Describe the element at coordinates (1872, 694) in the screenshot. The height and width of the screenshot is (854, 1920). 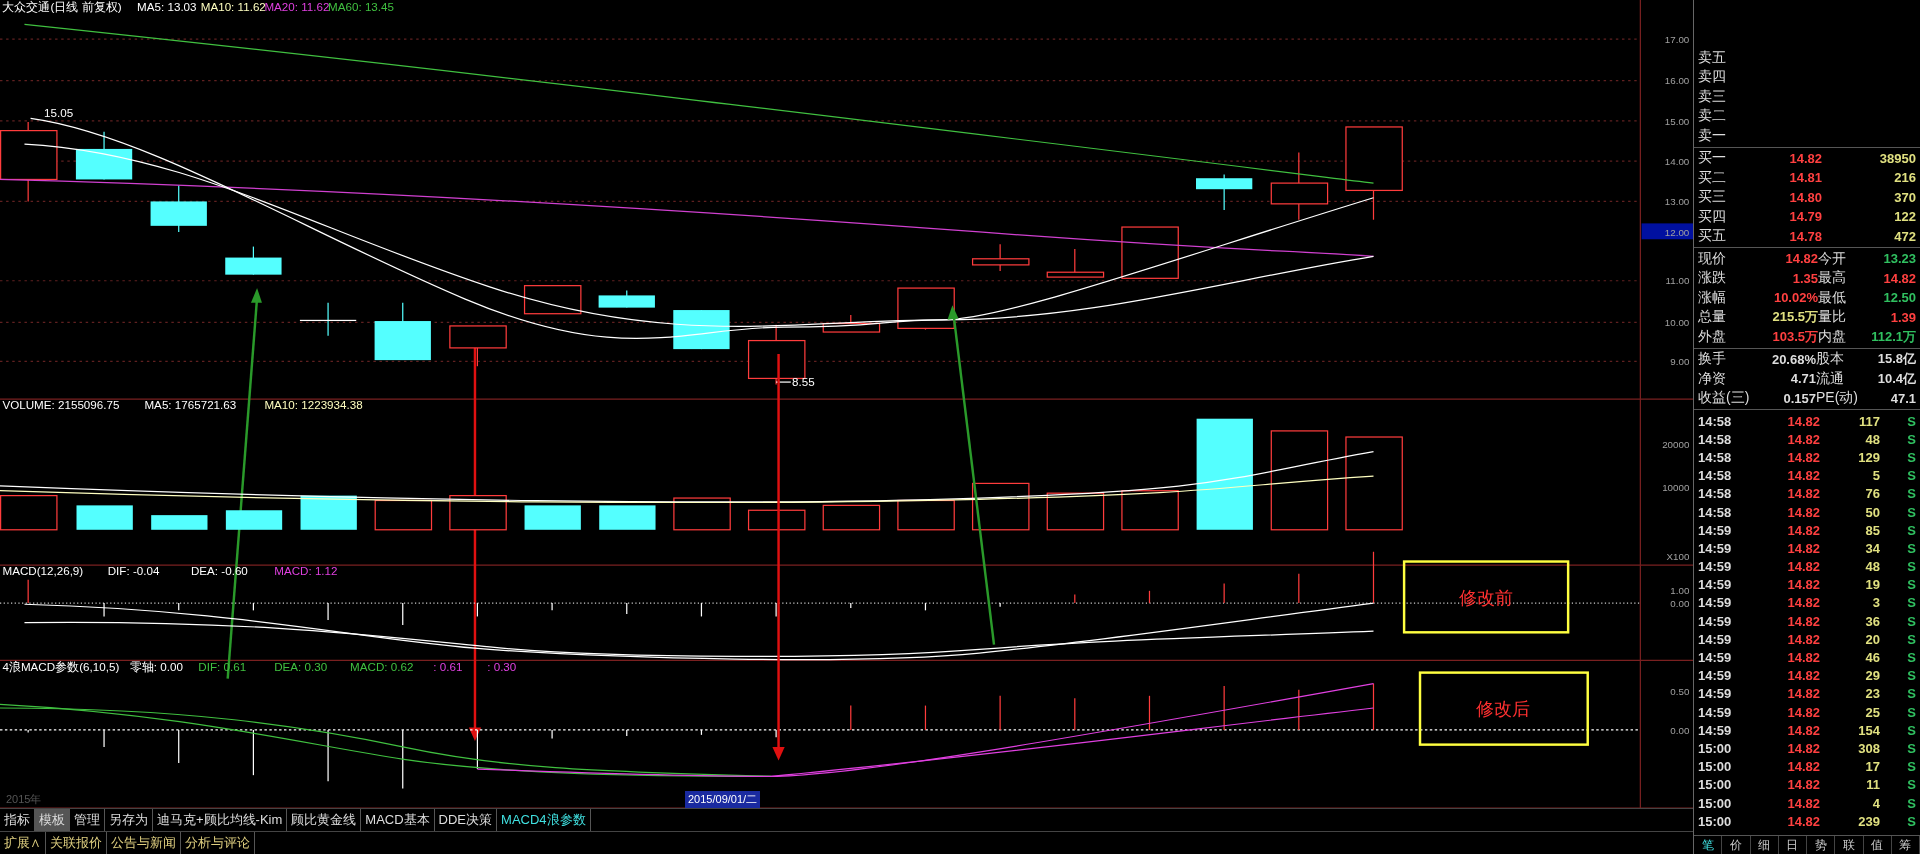
I see `trade-volume: 23` at that location.